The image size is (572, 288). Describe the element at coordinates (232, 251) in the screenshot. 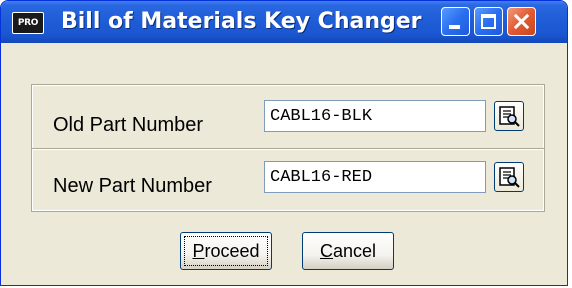

I see `proceed-label: roceed` at that location.